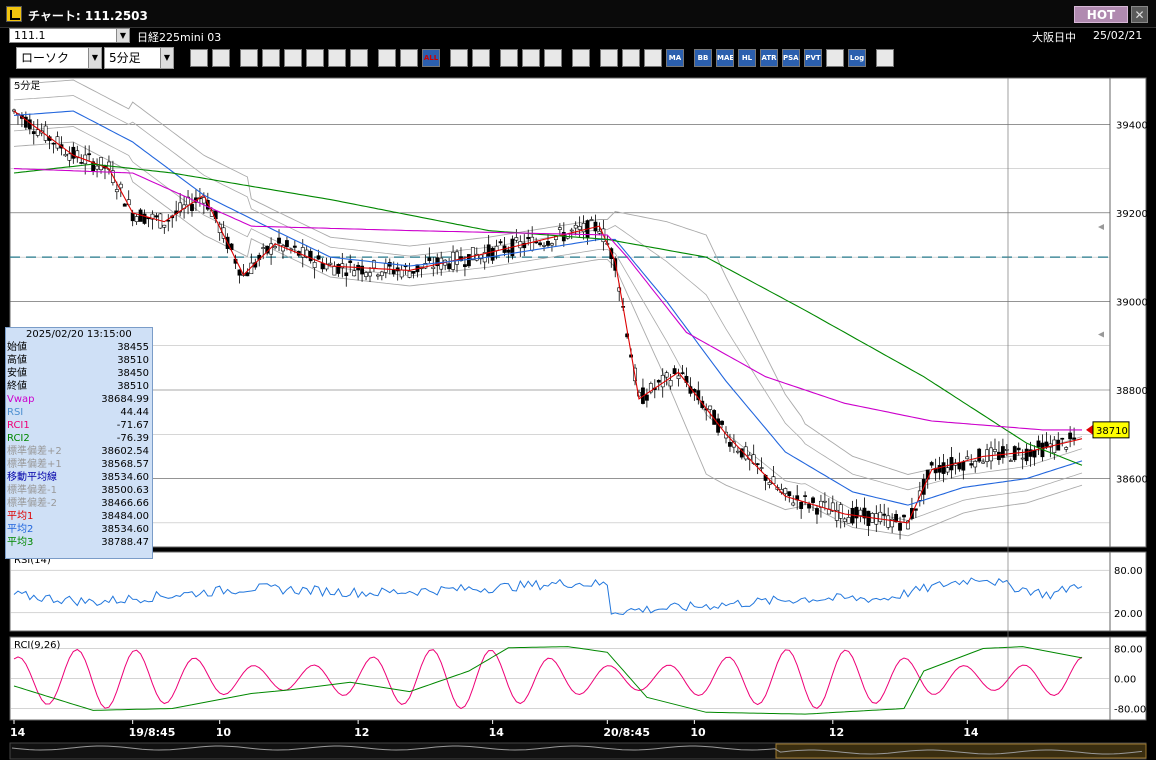 The image size is (1156, 760). Describe the element at coordinates (37, 645) in the screenshot. I see `rci-panel-label: RCI(9,26)` at that location.